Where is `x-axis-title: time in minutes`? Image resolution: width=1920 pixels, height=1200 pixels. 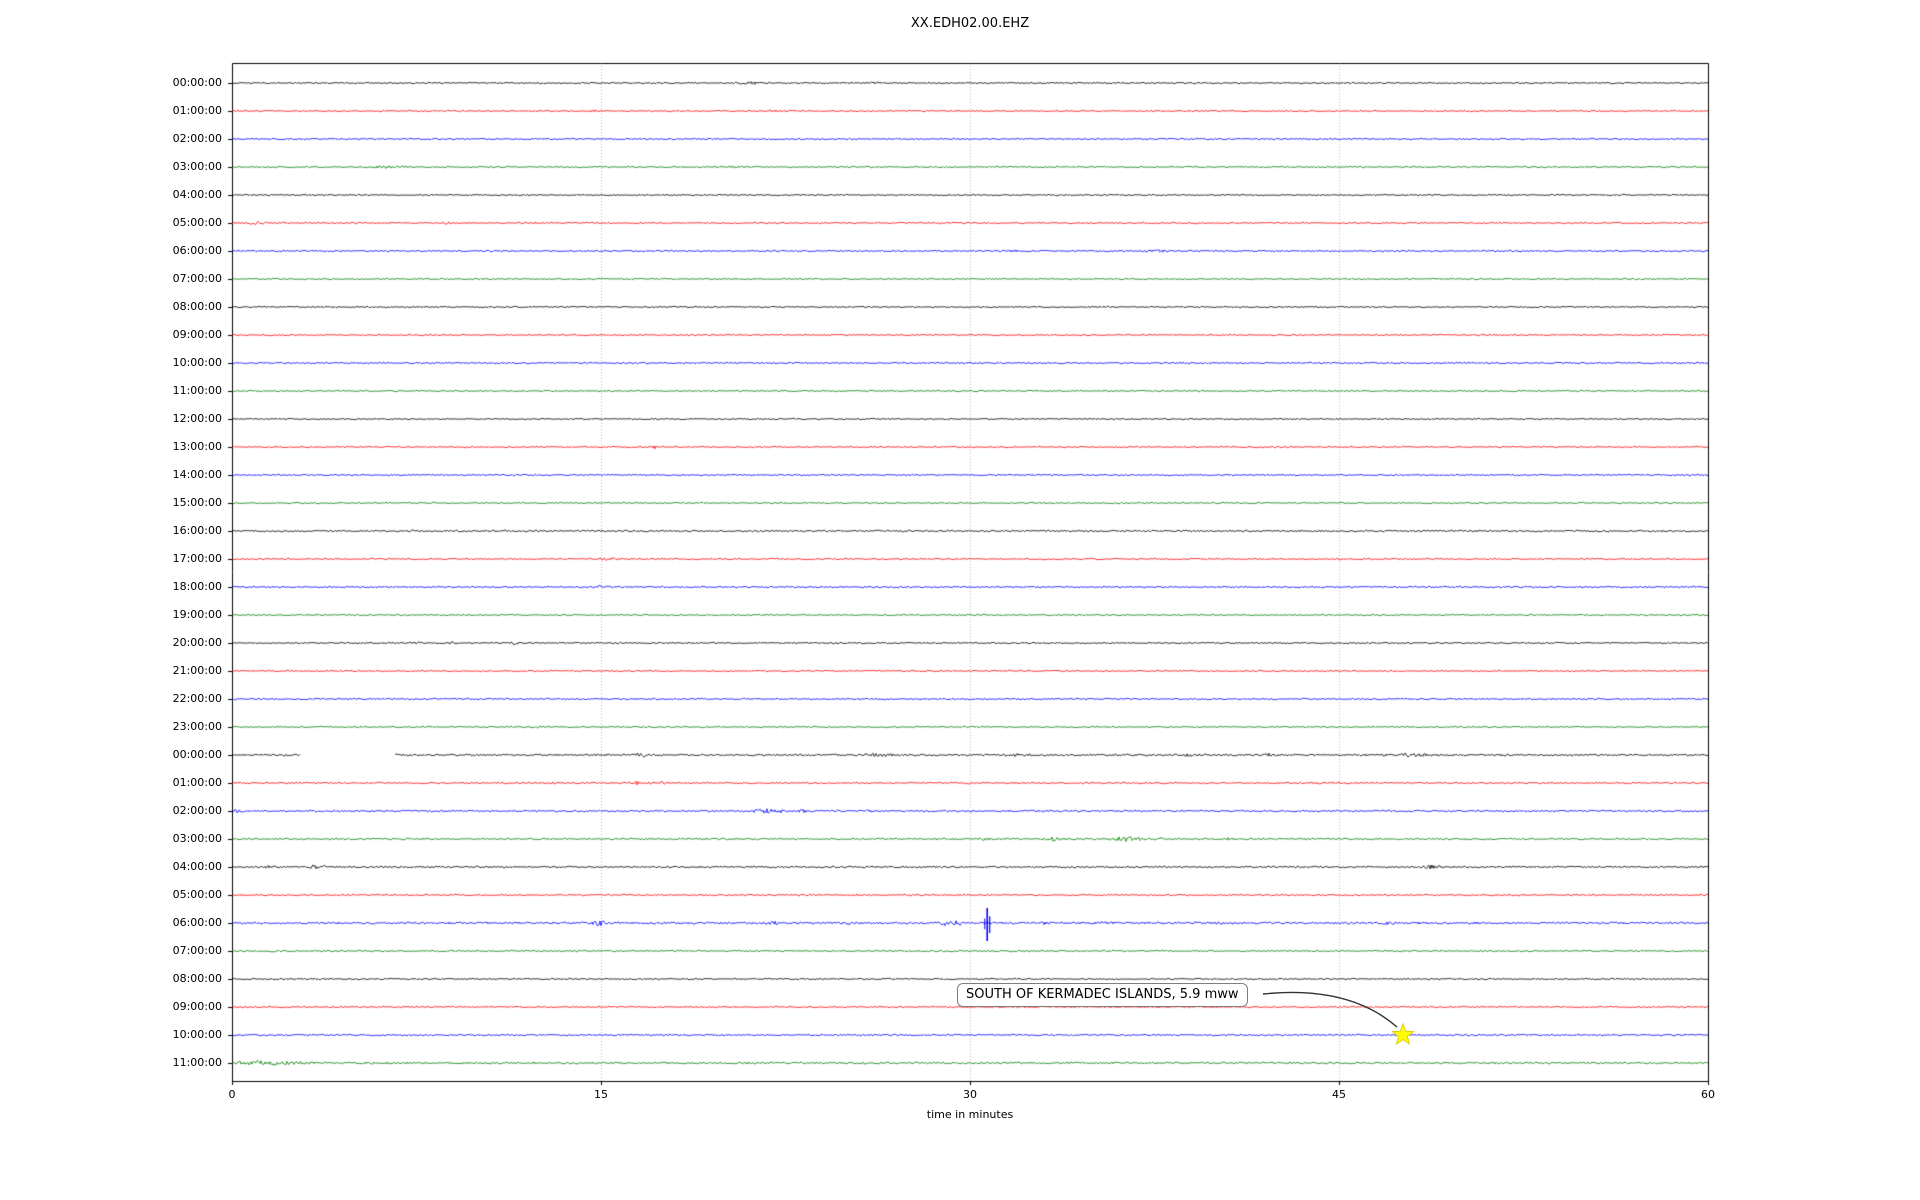
x-axis-title: time in minutes is located at coordinates (970, 1114).